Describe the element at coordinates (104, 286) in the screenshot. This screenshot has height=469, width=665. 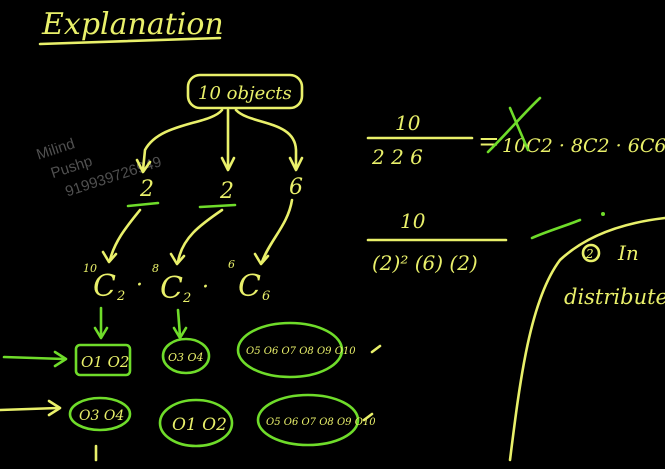
I see `combo1-c: C` at that location.